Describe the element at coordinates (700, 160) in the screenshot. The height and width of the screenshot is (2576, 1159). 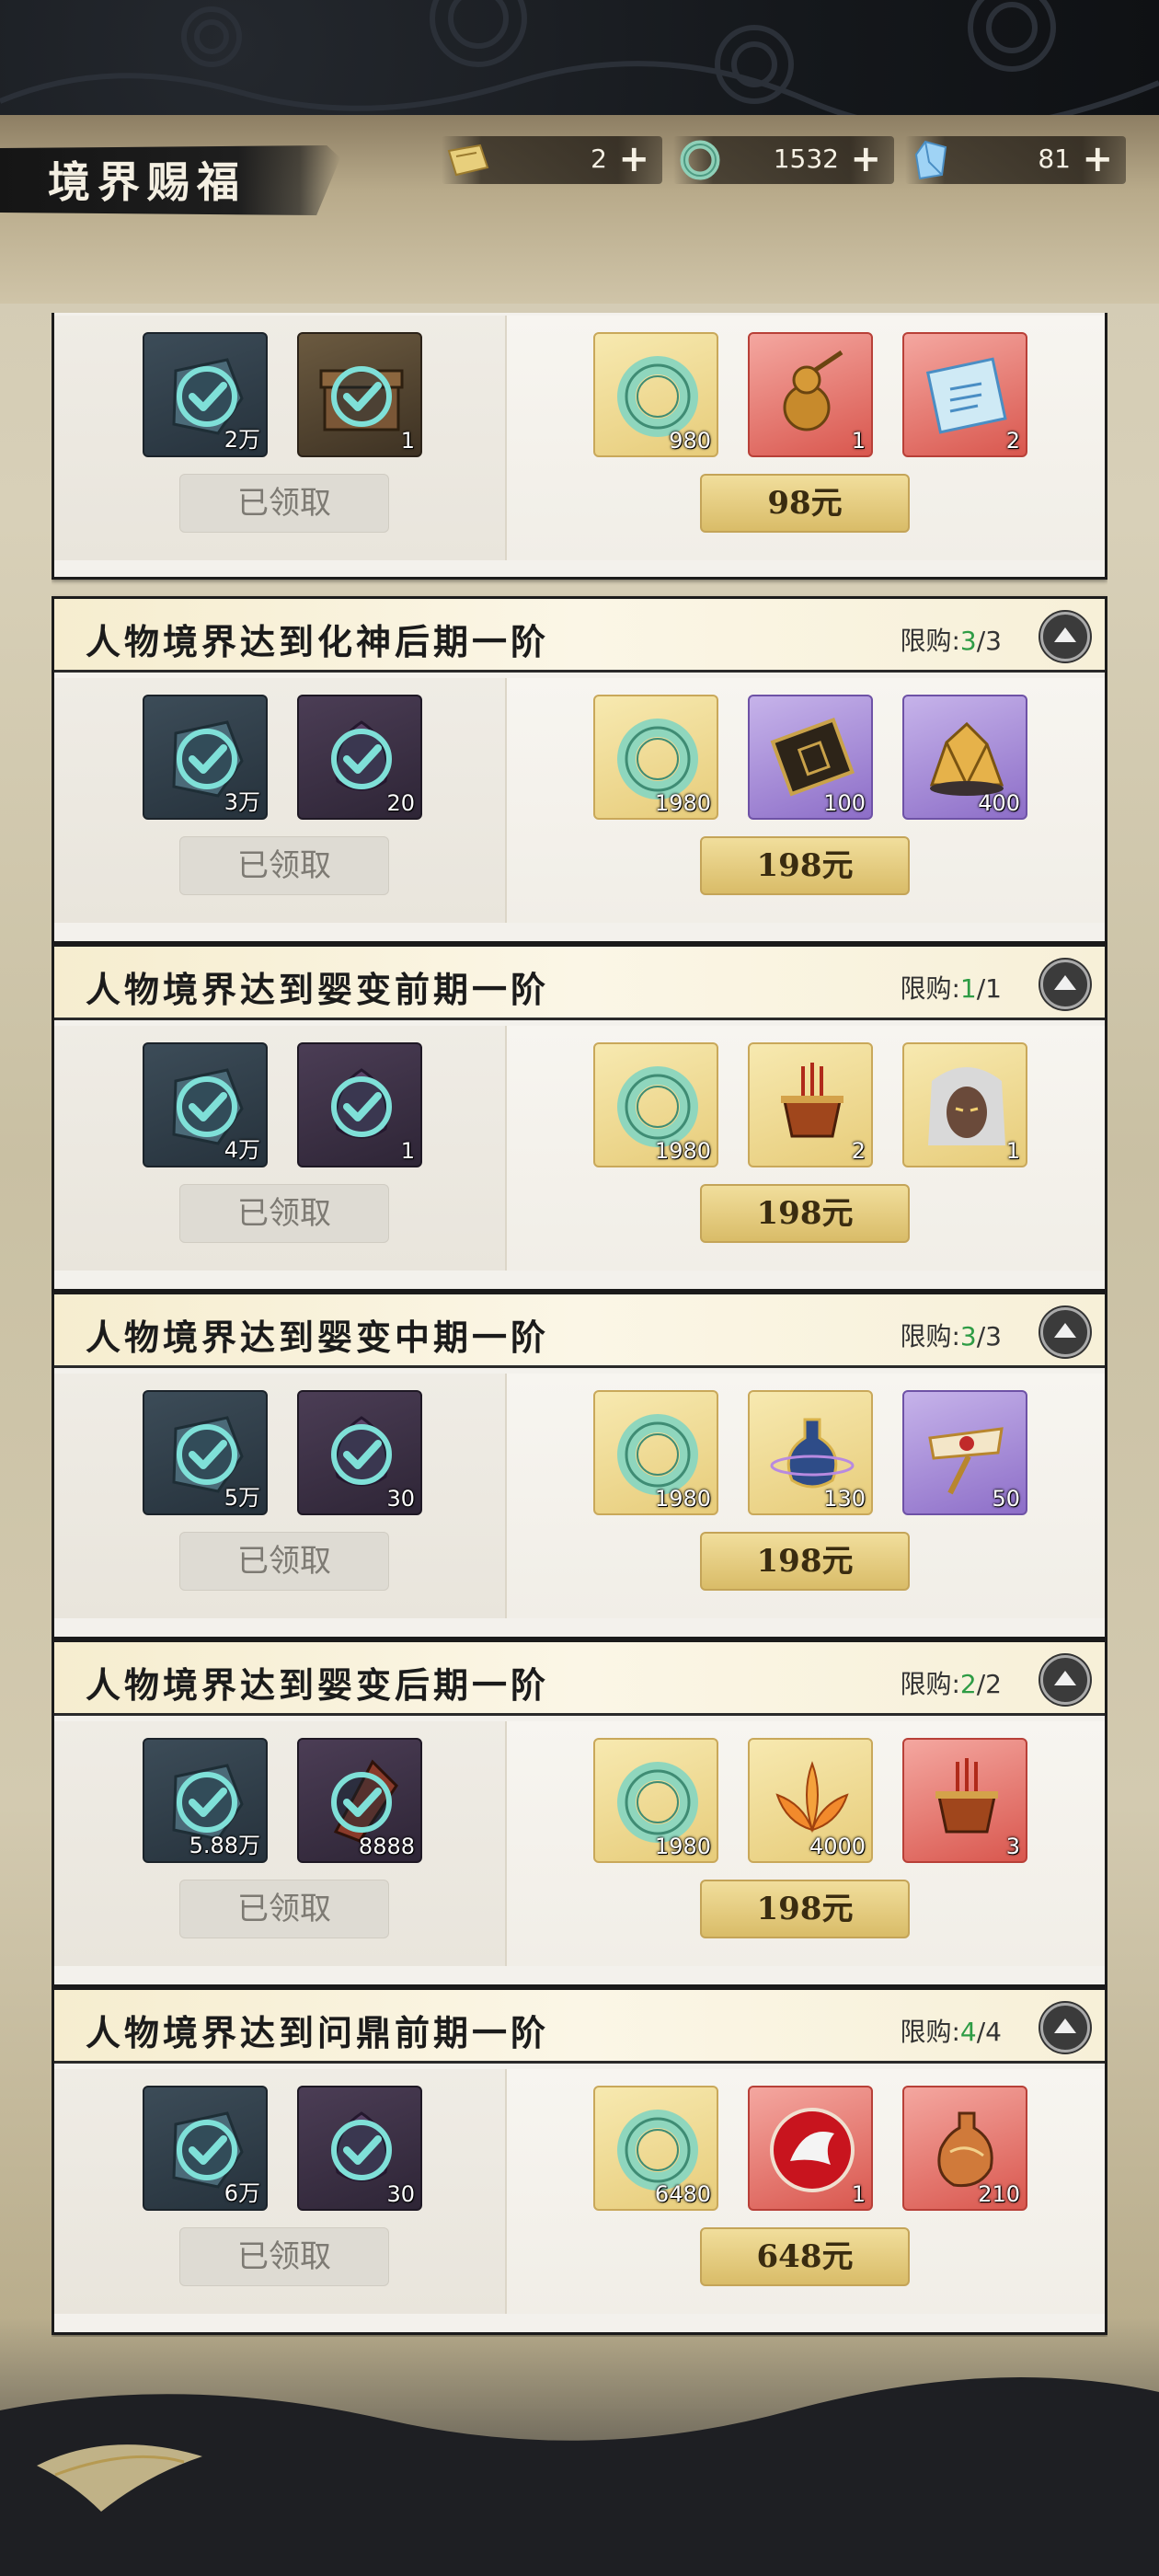
I see `jade-ring-icon` at that location.